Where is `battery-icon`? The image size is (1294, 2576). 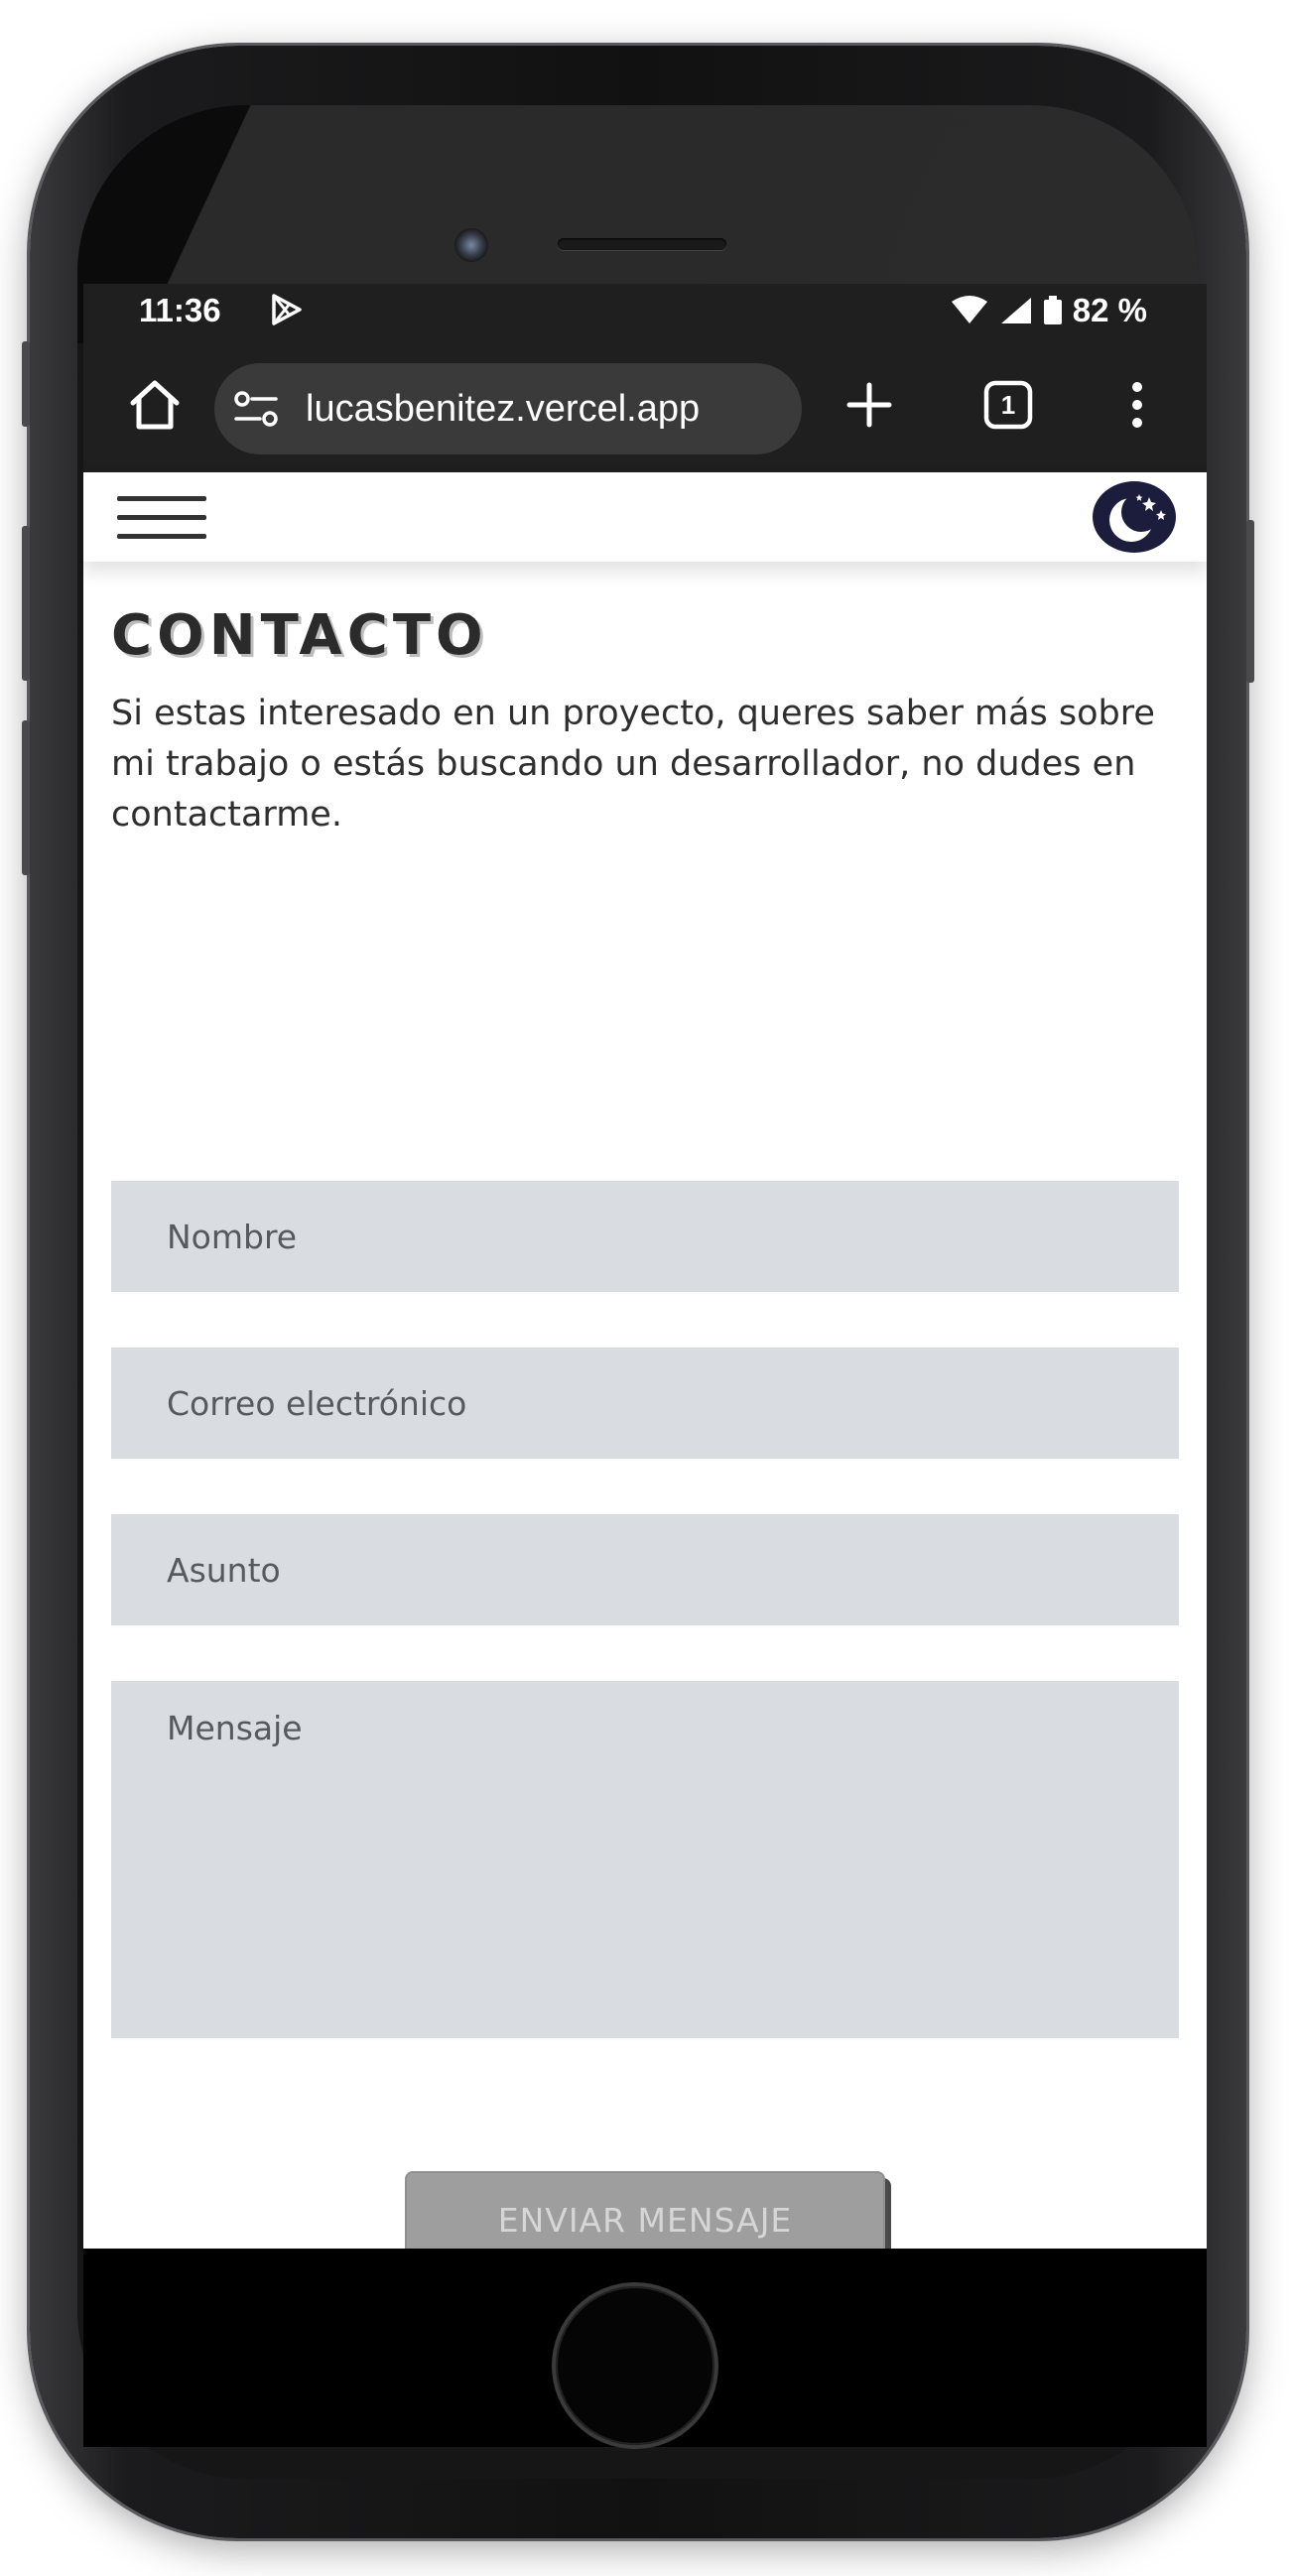
battery-icon is located at coordinates (1052, 310).